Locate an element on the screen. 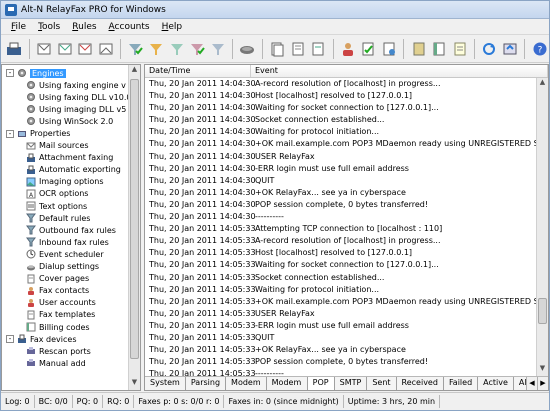 This screenshot has width=550, height=411. ledger-icon is located at coordinates (439, 49).